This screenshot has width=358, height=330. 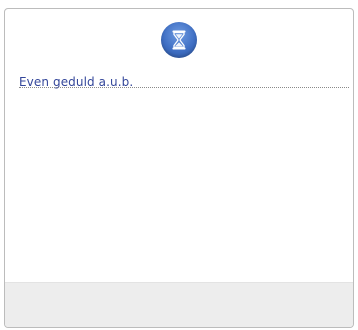 What do you see at coordinates (179, 40) in the screenshot?
I see `hourglass-icon` at bounding box center [179, 40].